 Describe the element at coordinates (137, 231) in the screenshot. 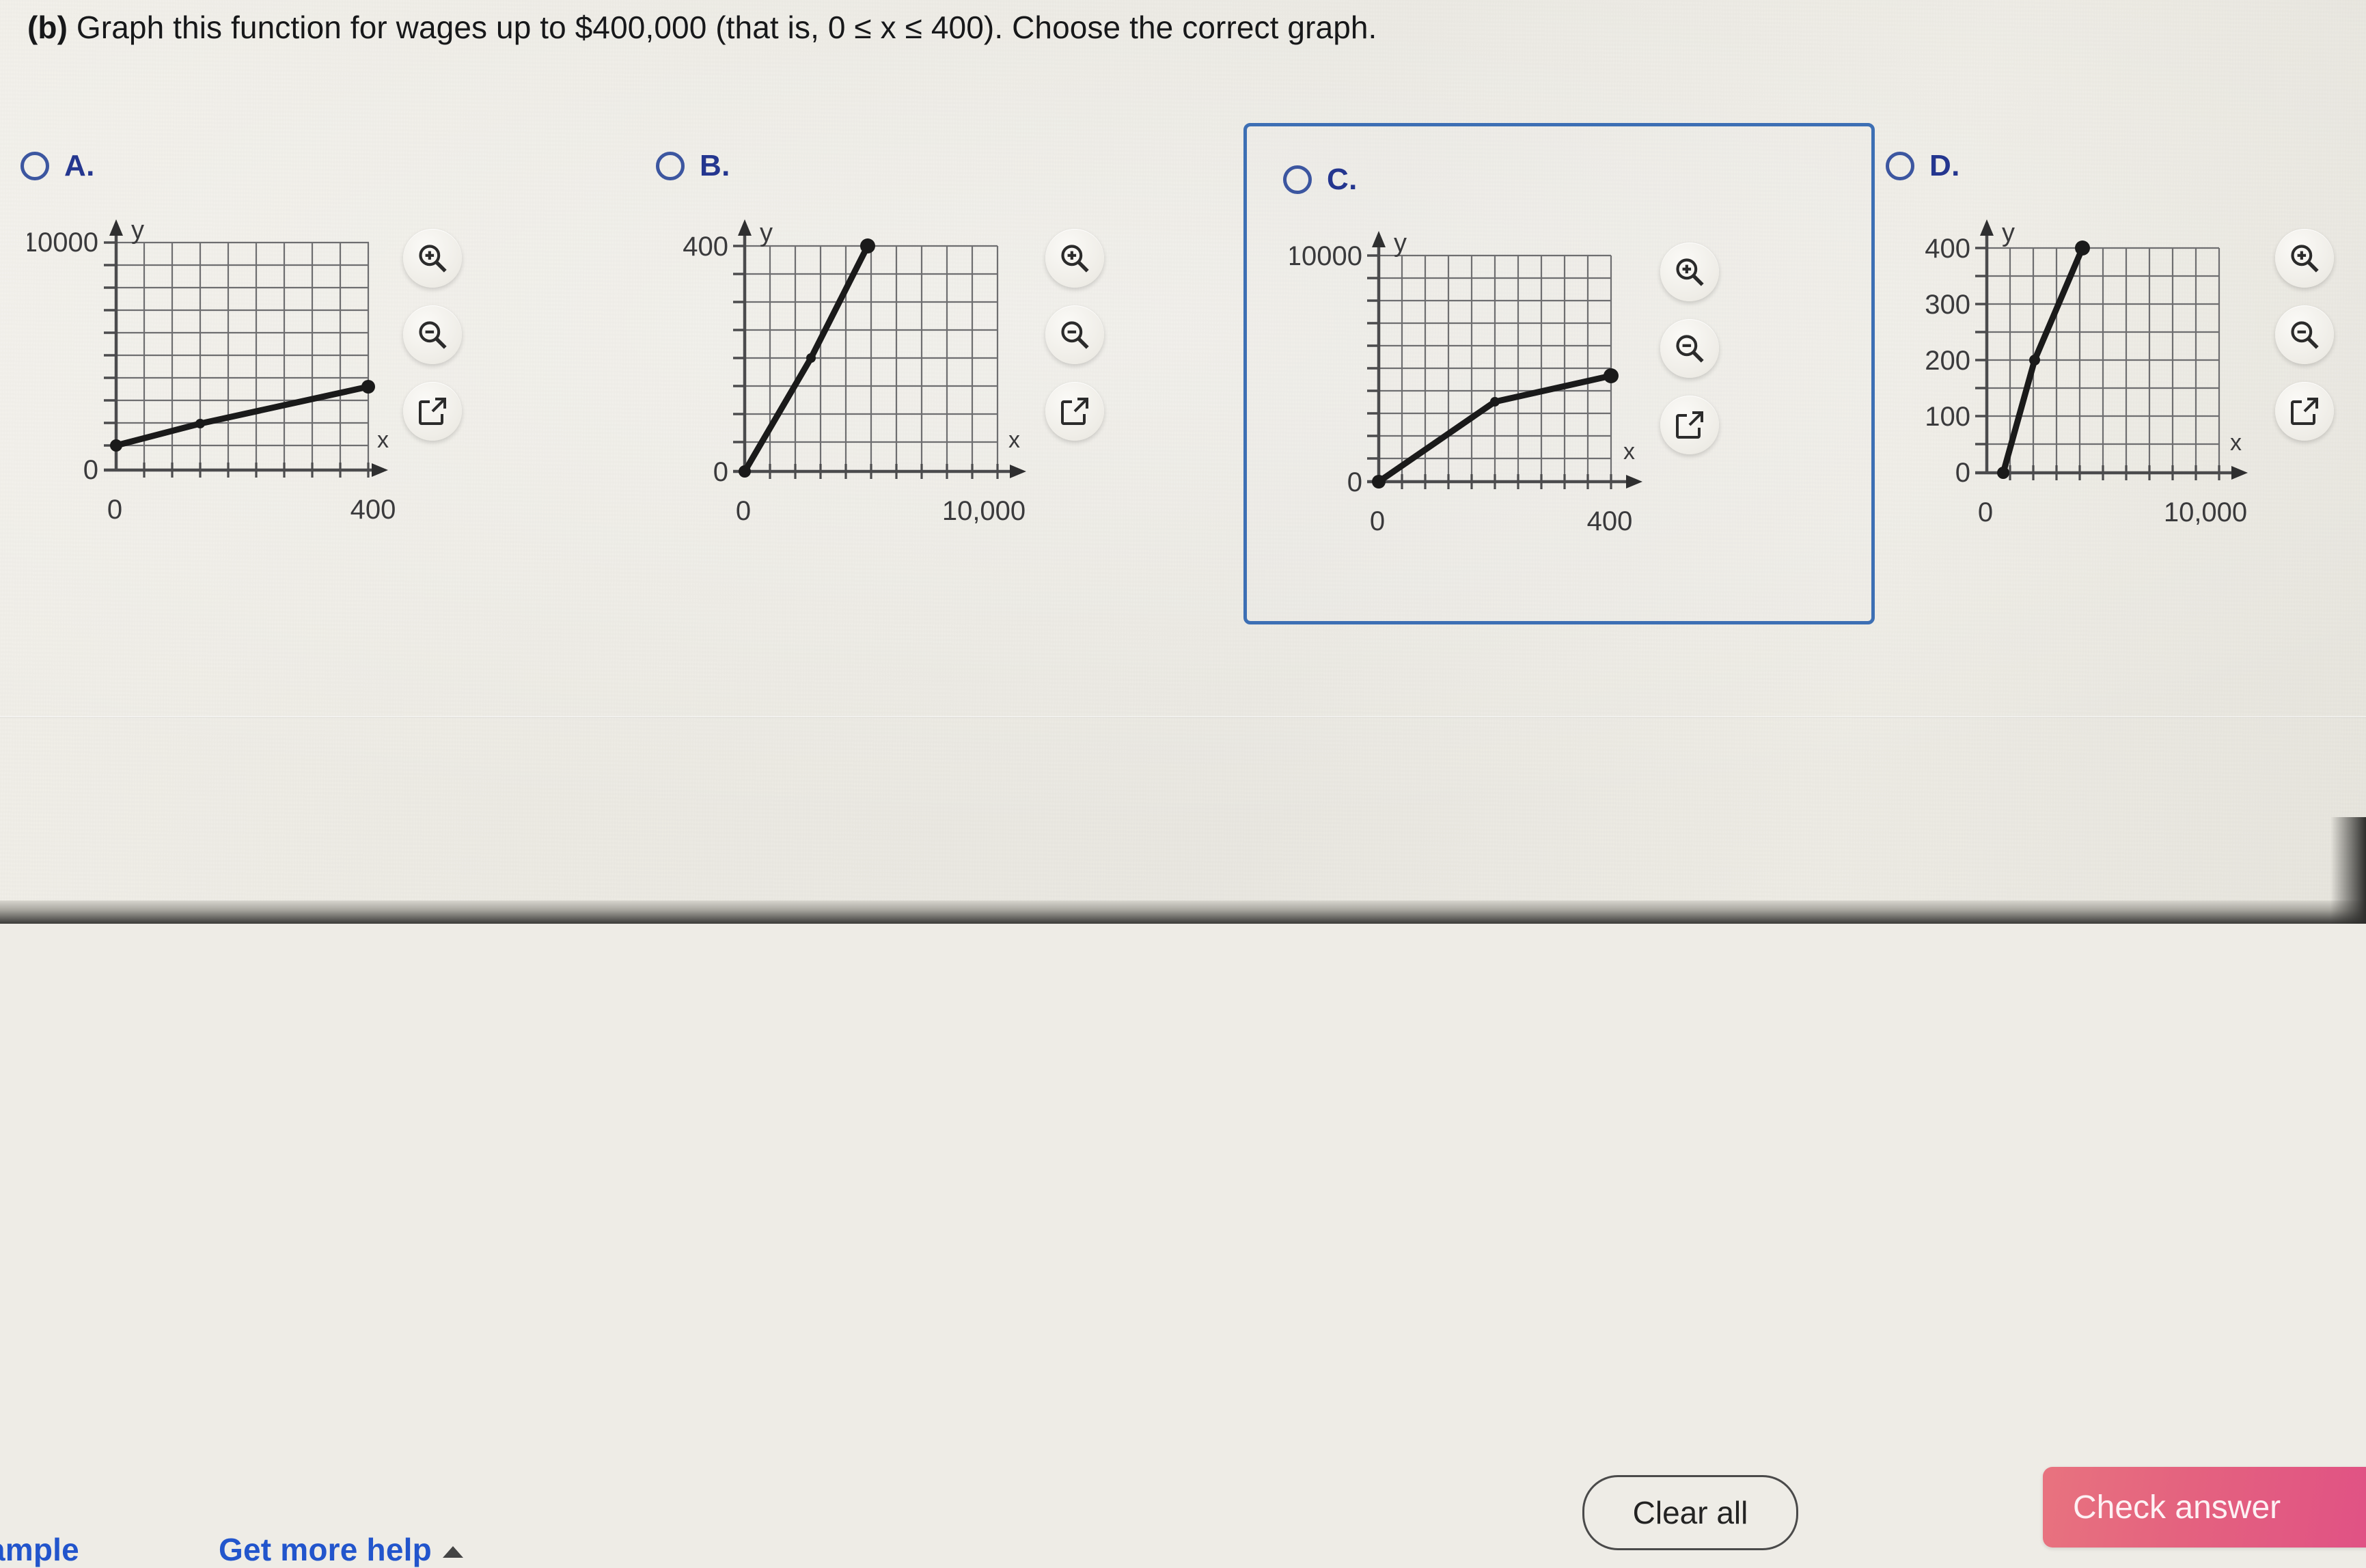

I see `graph-a-ylabel: y` at that location.